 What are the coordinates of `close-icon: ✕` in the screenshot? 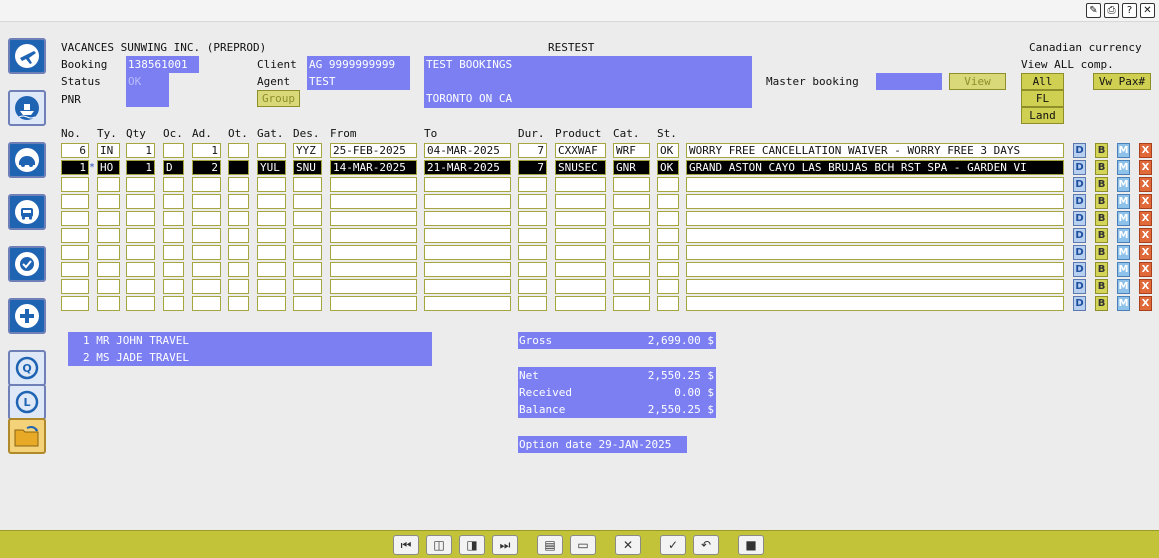 It's located at (1147, 10).